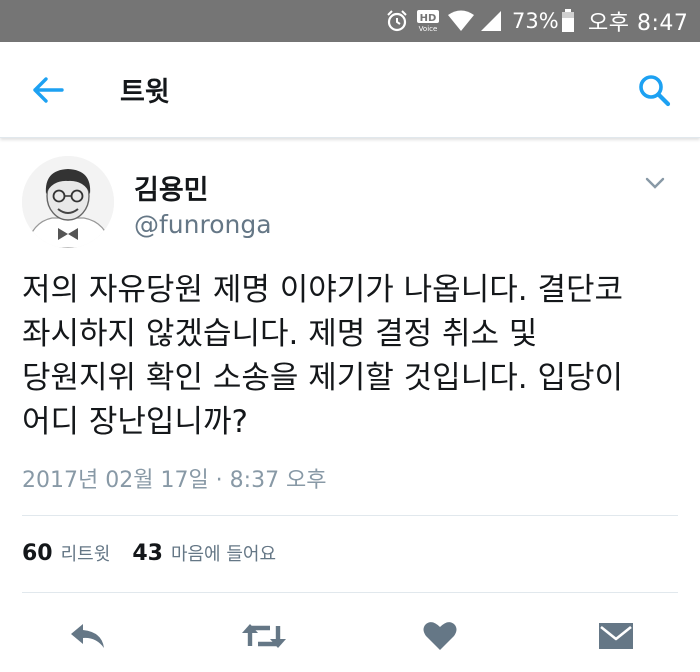 Image resolution: width=700 pixels, height=672 pixels. What do you see at coordinates (145, 92) in the screenshot?
I see `page-title: 트윗` at bounding box center [145, 92].